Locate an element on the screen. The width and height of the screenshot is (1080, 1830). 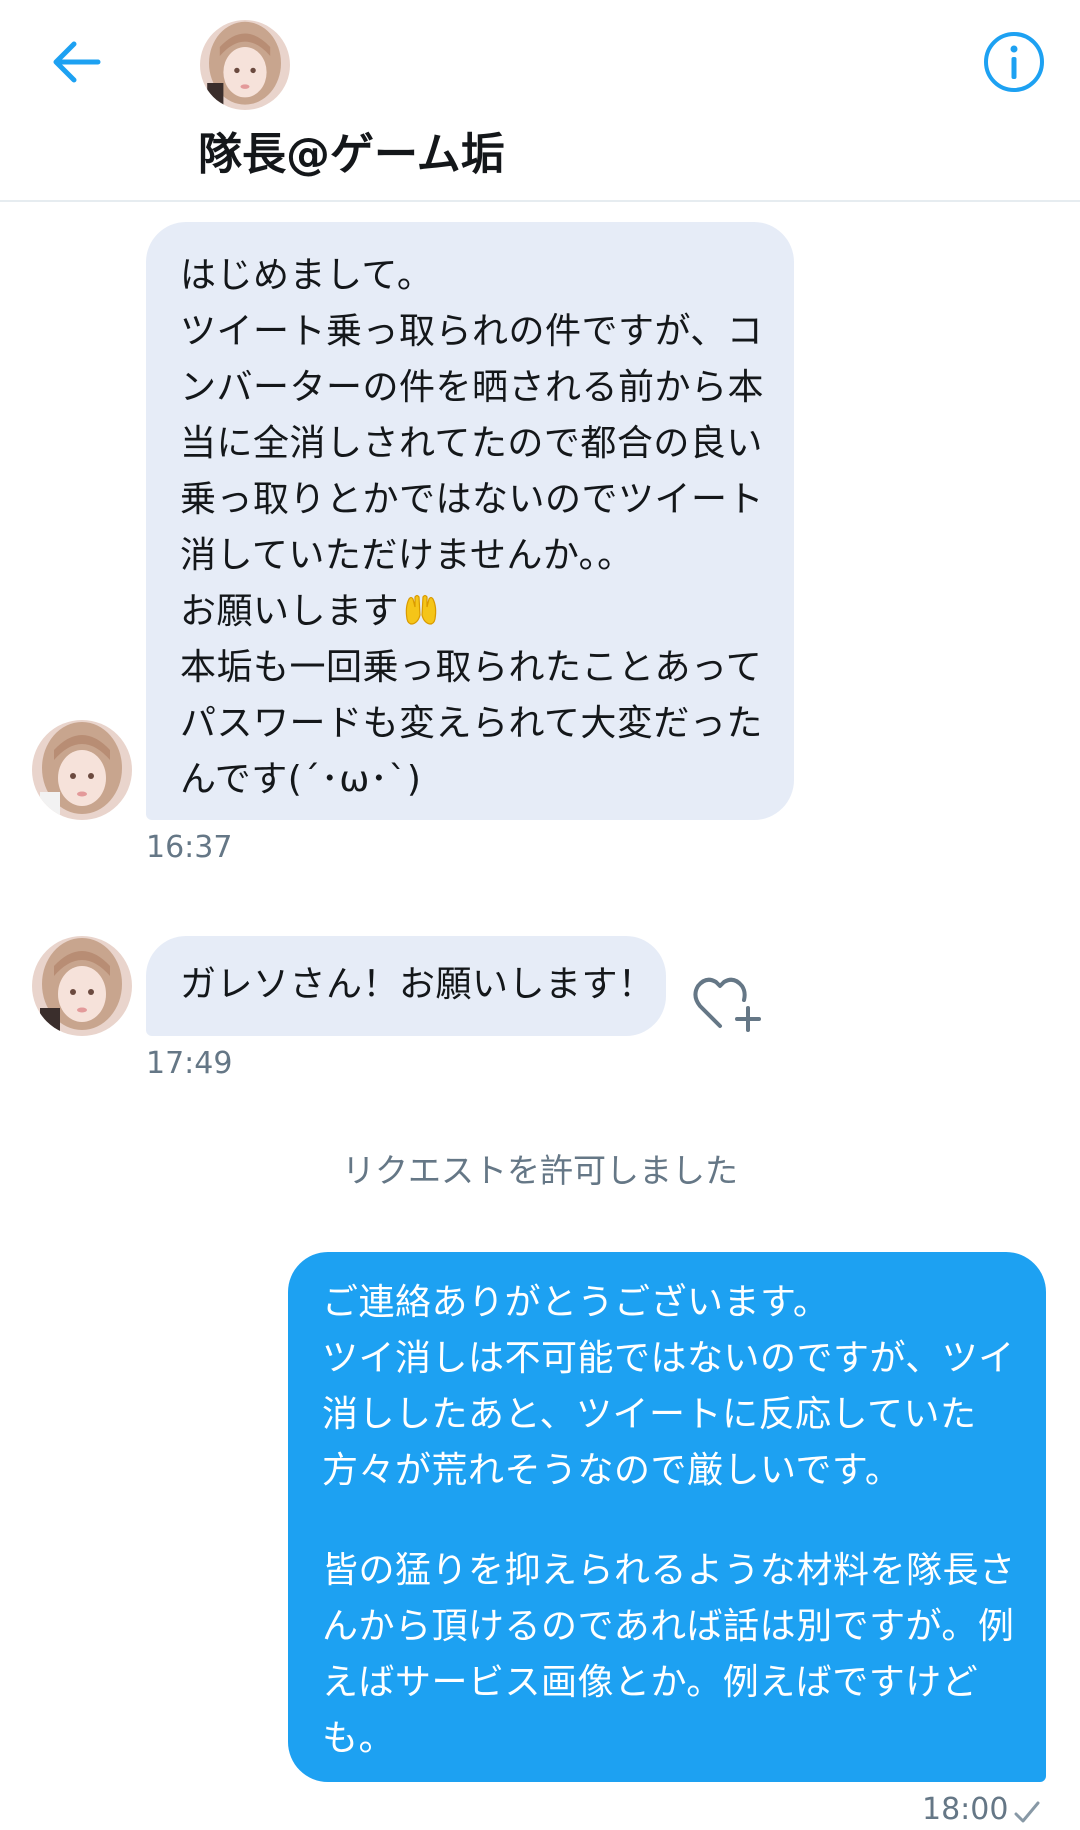
info-circle-icon is located at coordinates (1014, 62).